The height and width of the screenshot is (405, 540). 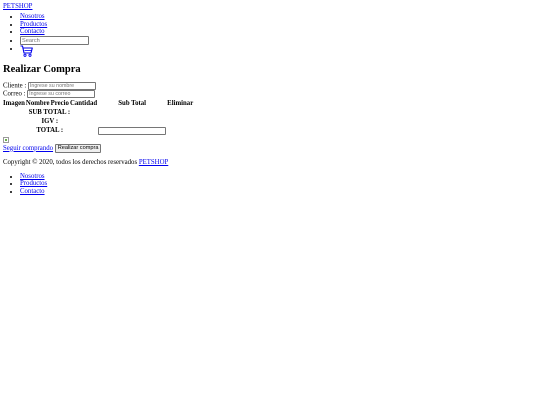 I want to click on nav-link-contacto: Contacto, so click(x=32, y=31).